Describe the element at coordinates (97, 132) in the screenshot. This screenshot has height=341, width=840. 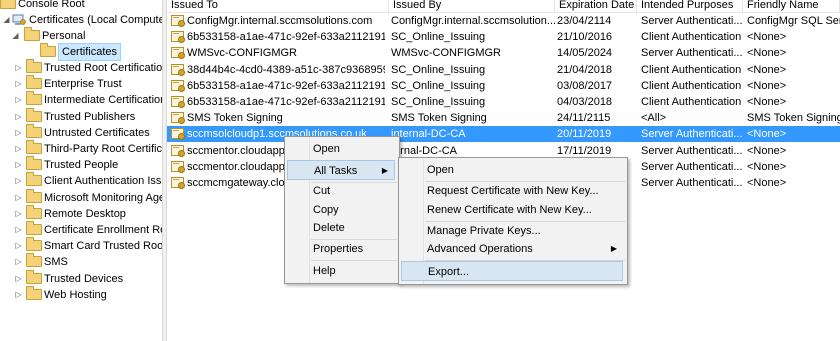
I see `tree-item-label: Untrusted Certificates` at that location.